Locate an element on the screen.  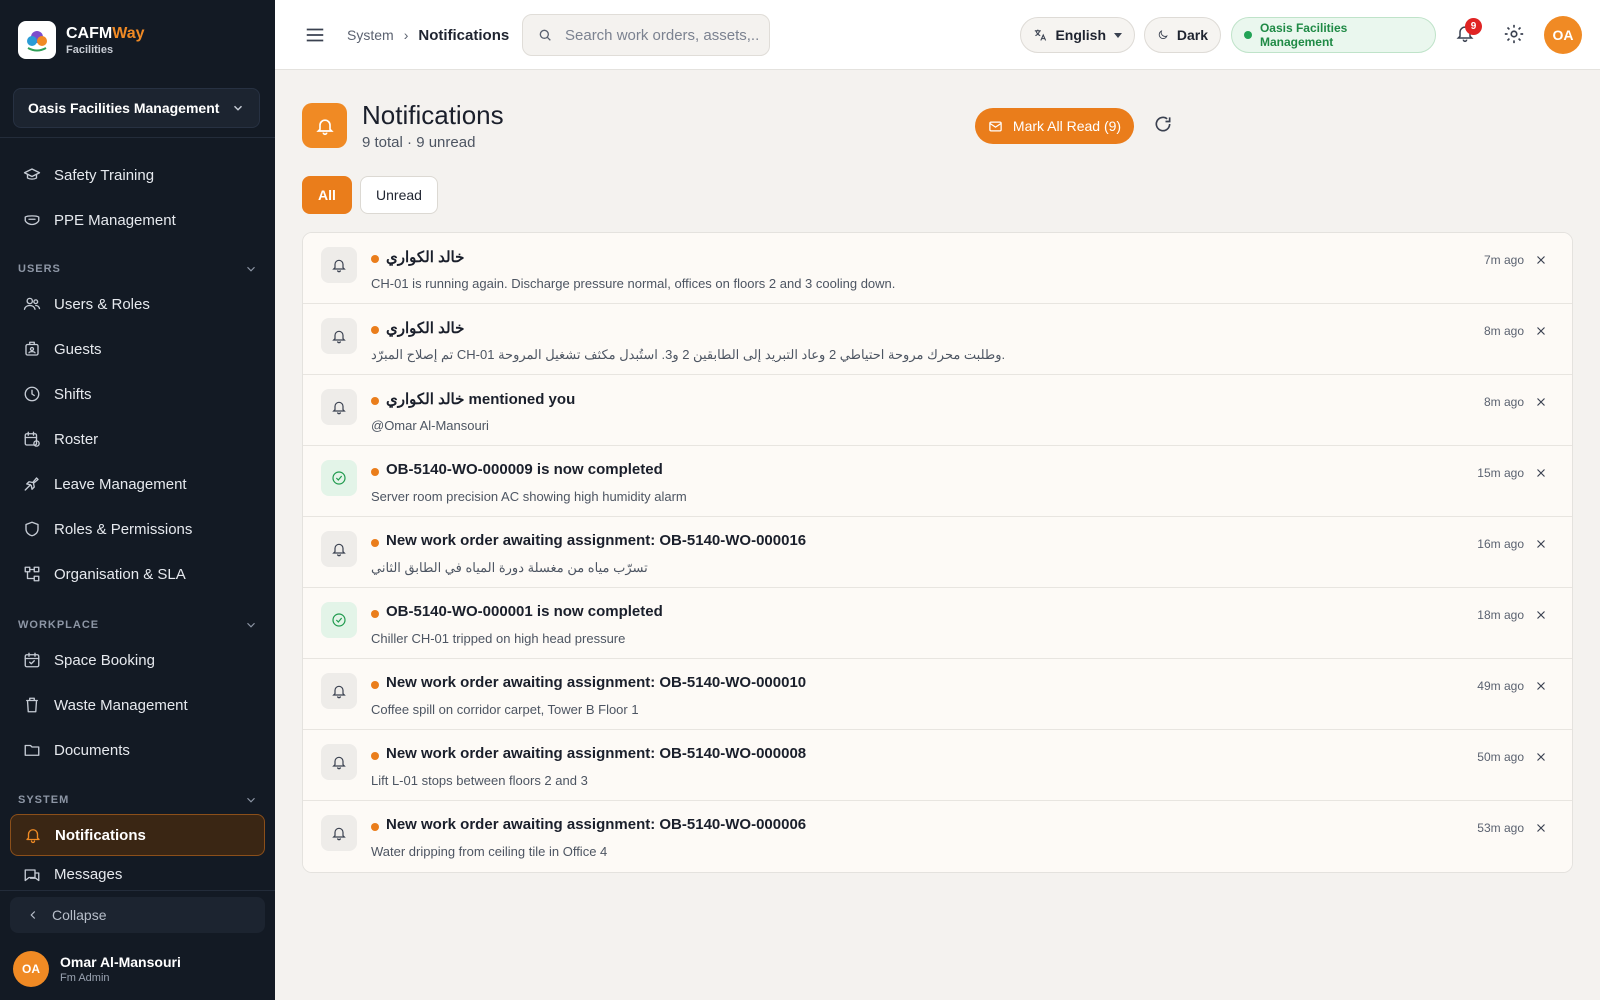
org-select: Oasis Facilities Management is located at coordinates (136, 108).